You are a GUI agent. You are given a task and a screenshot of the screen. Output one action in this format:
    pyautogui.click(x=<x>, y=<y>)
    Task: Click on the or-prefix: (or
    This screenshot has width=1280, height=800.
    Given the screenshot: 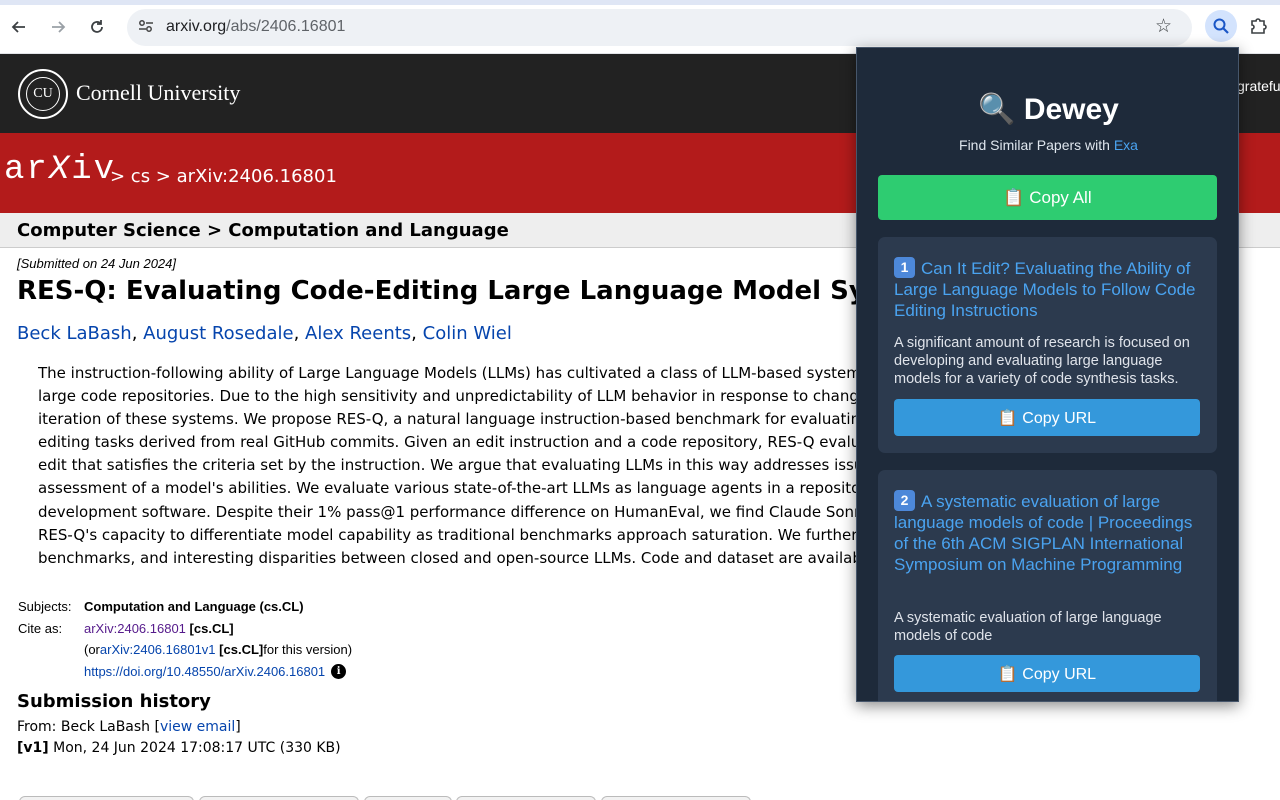 What is the action you would take?
    pyautogui.click(x=92, y=650)
    